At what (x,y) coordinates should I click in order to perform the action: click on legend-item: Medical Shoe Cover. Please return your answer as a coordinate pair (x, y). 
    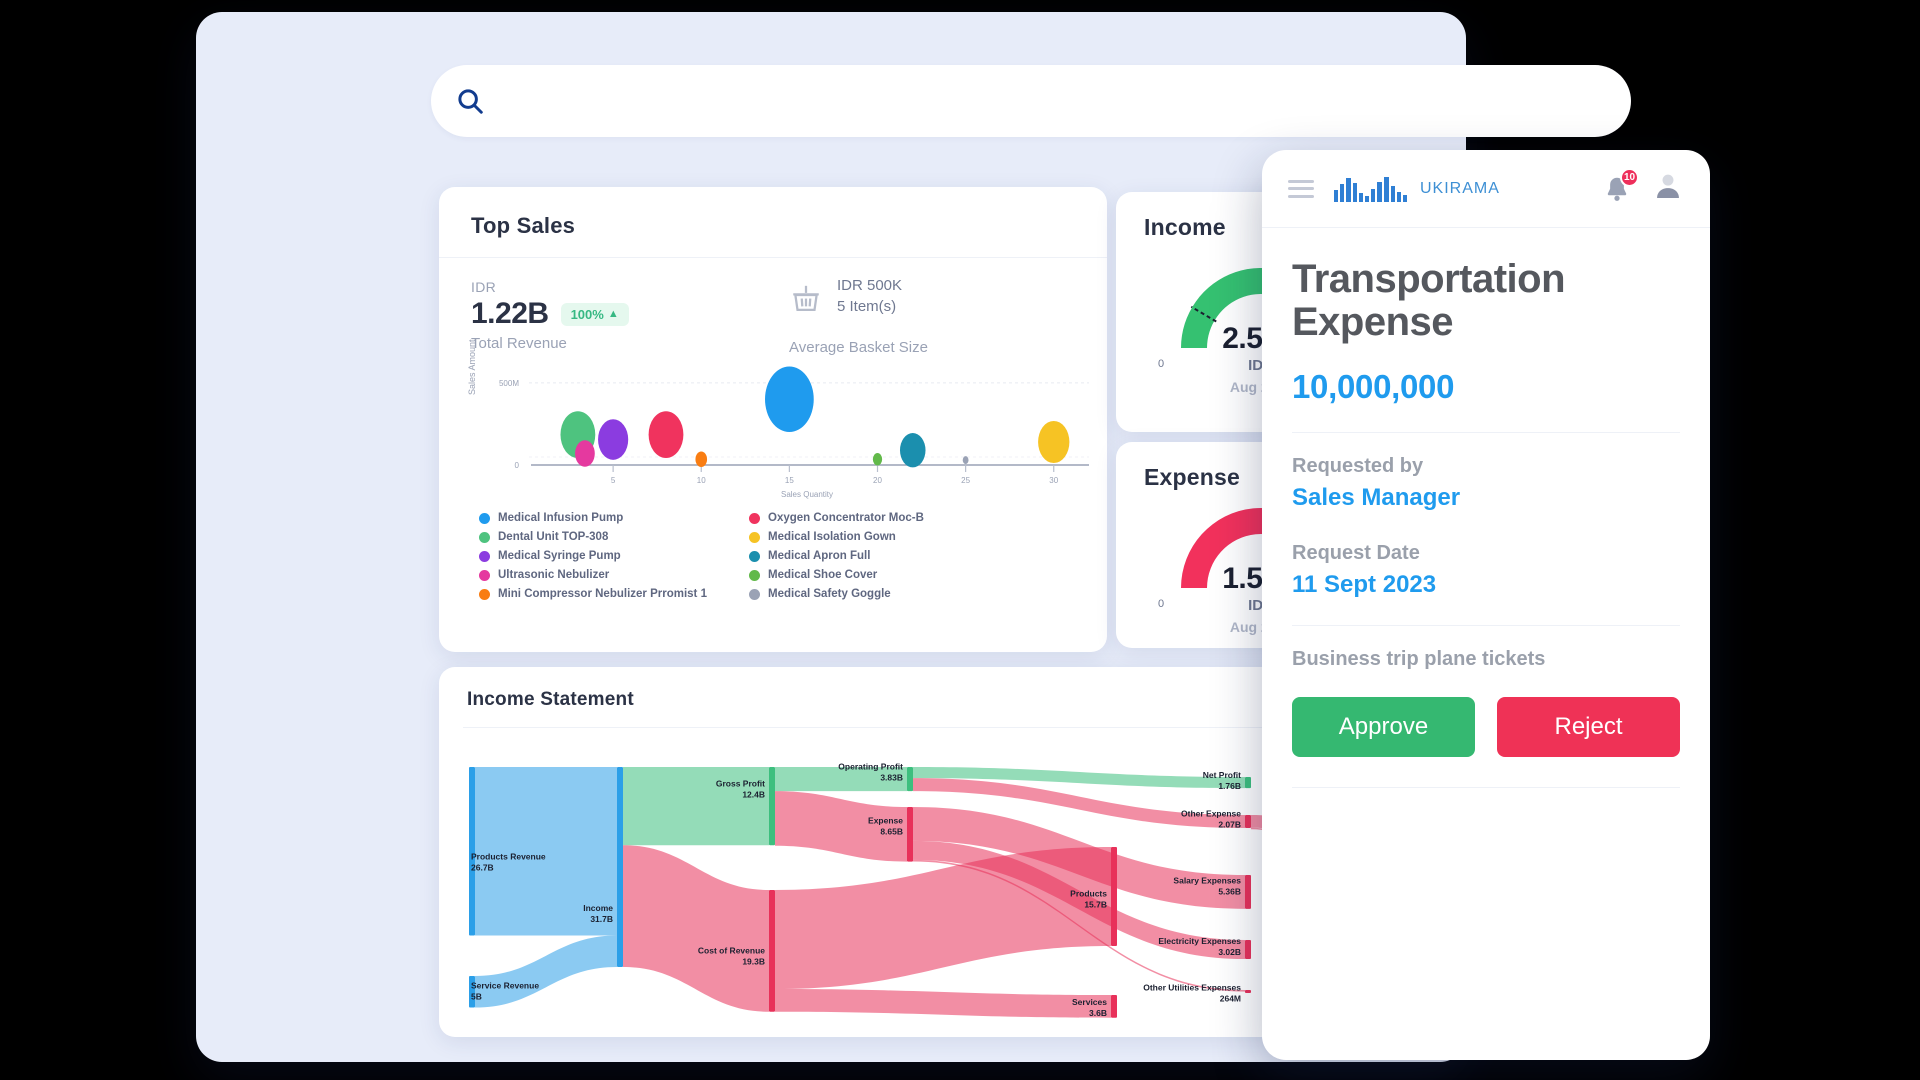
    Looking at the image, I should click on (874, 575).